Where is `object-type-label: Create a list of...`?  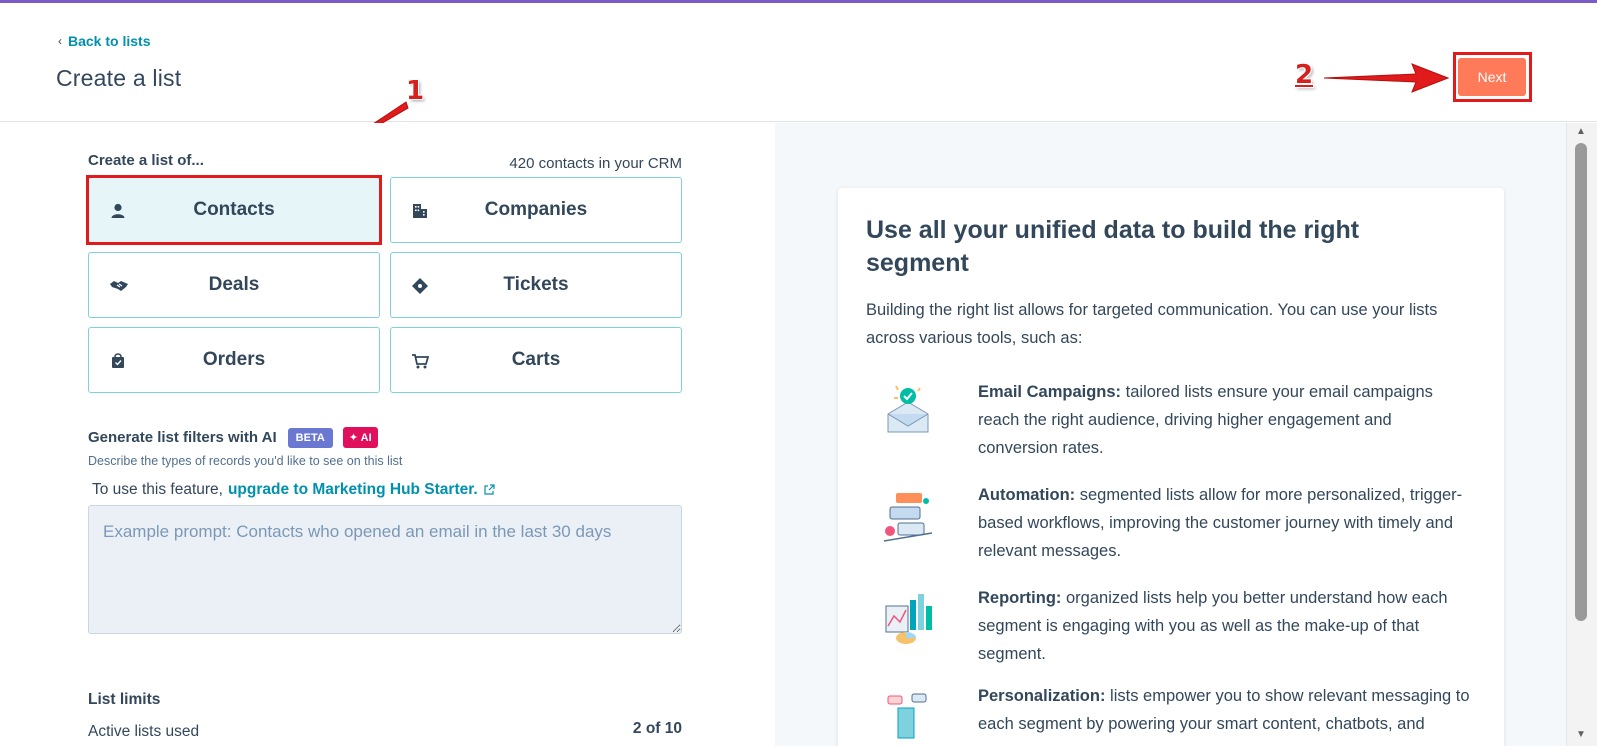
object-type-label: Create a list of... is located at coordinates (146, 160).